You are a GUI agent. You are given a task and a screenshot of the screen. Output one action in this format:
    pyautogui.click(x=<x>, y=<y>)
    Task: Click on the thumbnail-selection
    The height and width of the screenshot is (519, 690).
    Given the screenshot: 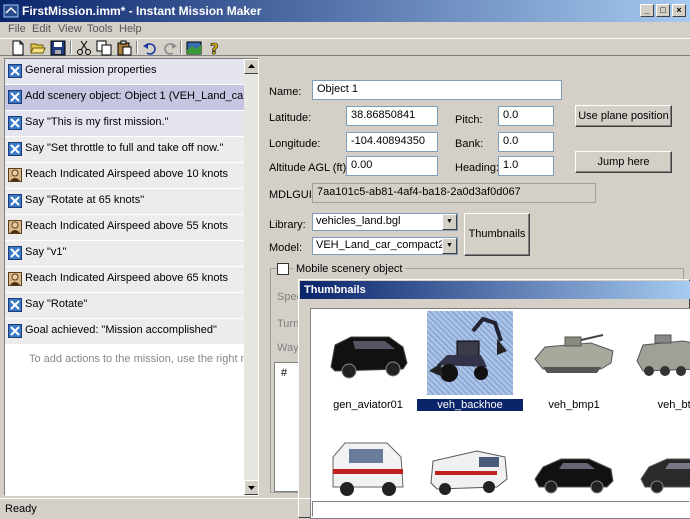 What is the action you would take?
    pyautogui.click(x=470, y=353)
    